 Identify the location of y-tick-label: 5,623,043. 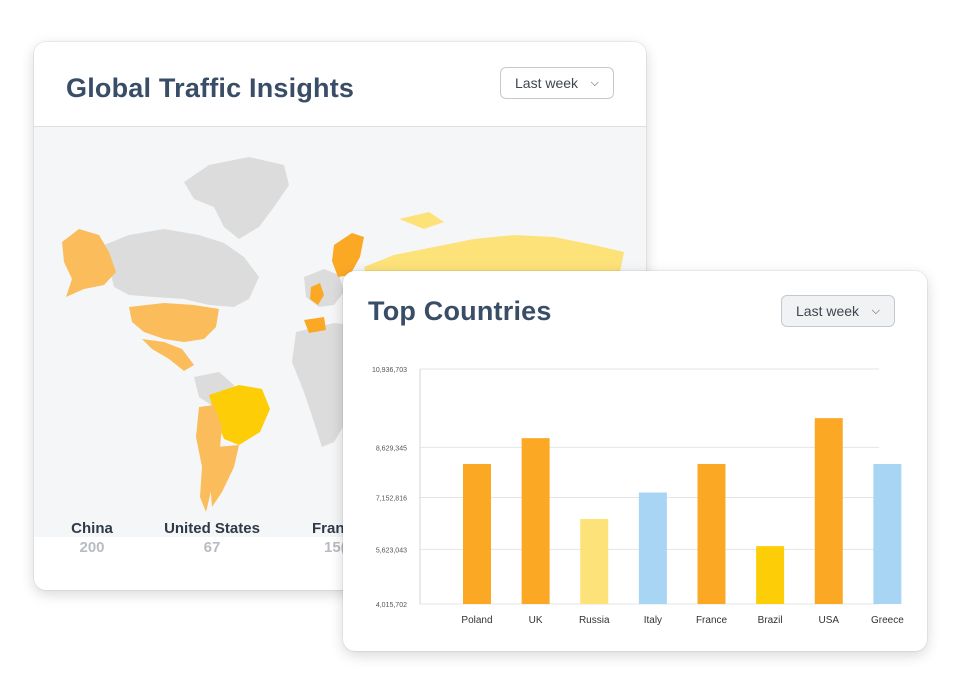
(391, 550).